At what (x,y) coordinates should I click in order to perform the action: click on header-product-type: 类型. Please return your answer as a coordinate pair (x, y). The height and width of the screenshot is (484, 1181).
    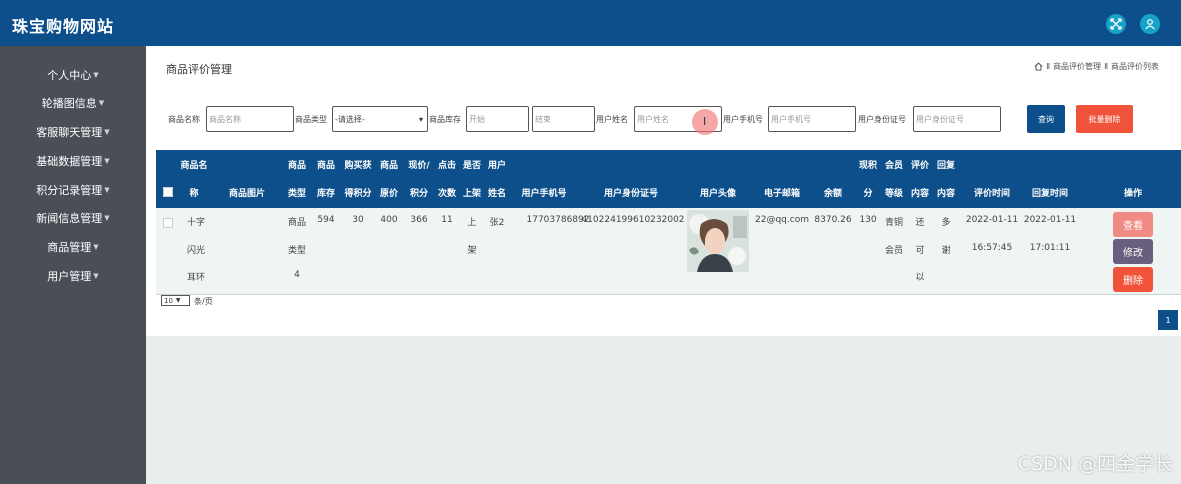
    Looking at the image, I should click on (297, 194).